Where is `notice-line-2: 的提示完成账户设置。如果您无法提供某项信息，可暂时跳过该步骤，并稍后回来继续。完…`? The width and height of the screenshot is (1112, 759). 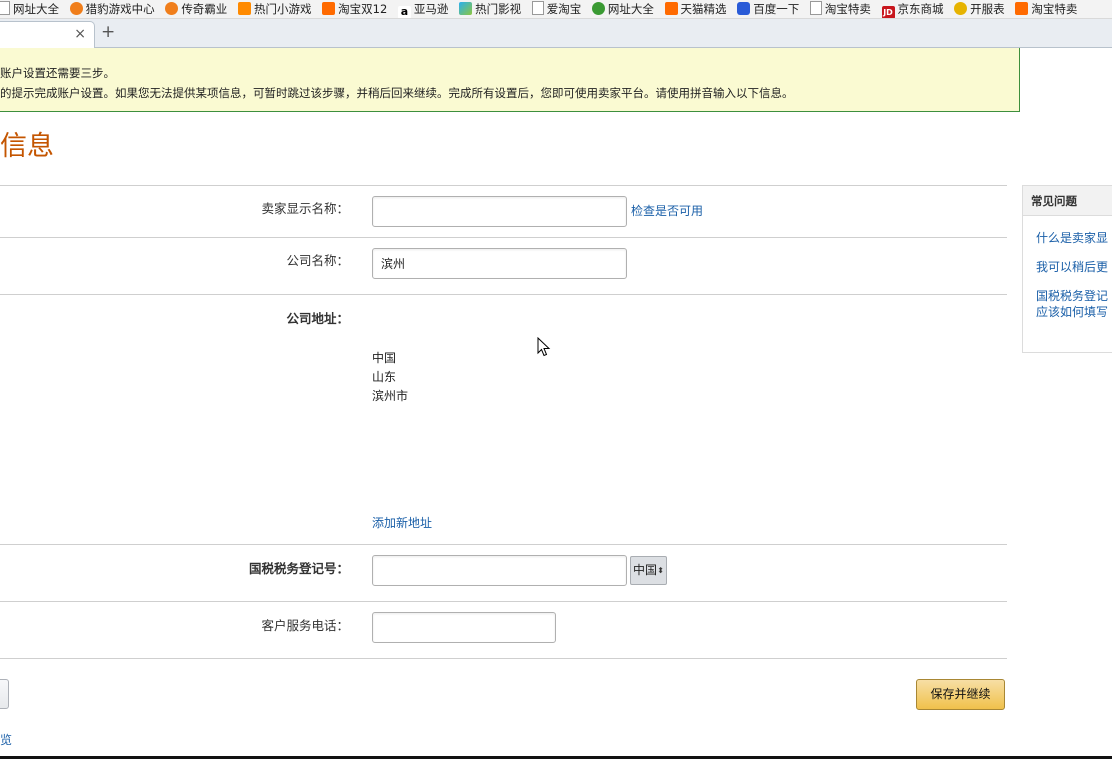
notice-line-2: 的提示完成账户设置。如果您无法提供某项信息，可暂时跳过该步骤，并稍后回来继续。完… is located at coordinates (397, 93).